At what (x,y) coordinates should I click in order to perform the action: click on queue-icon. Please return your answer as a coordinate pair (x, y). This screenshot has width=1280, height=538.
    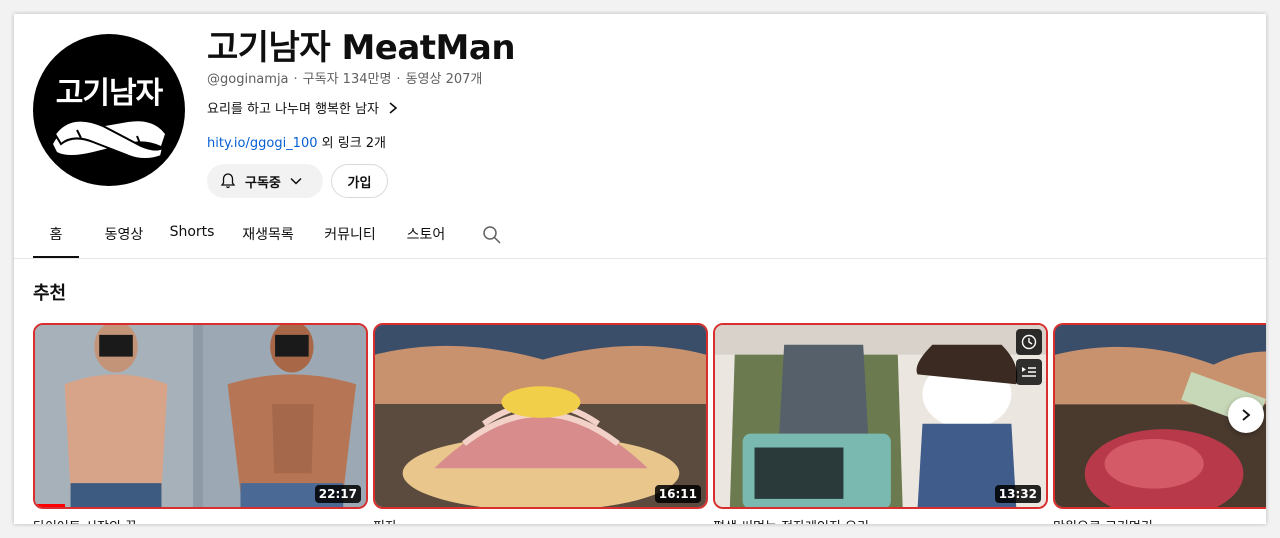
    Looking at the image, I should click on (1029, 372).